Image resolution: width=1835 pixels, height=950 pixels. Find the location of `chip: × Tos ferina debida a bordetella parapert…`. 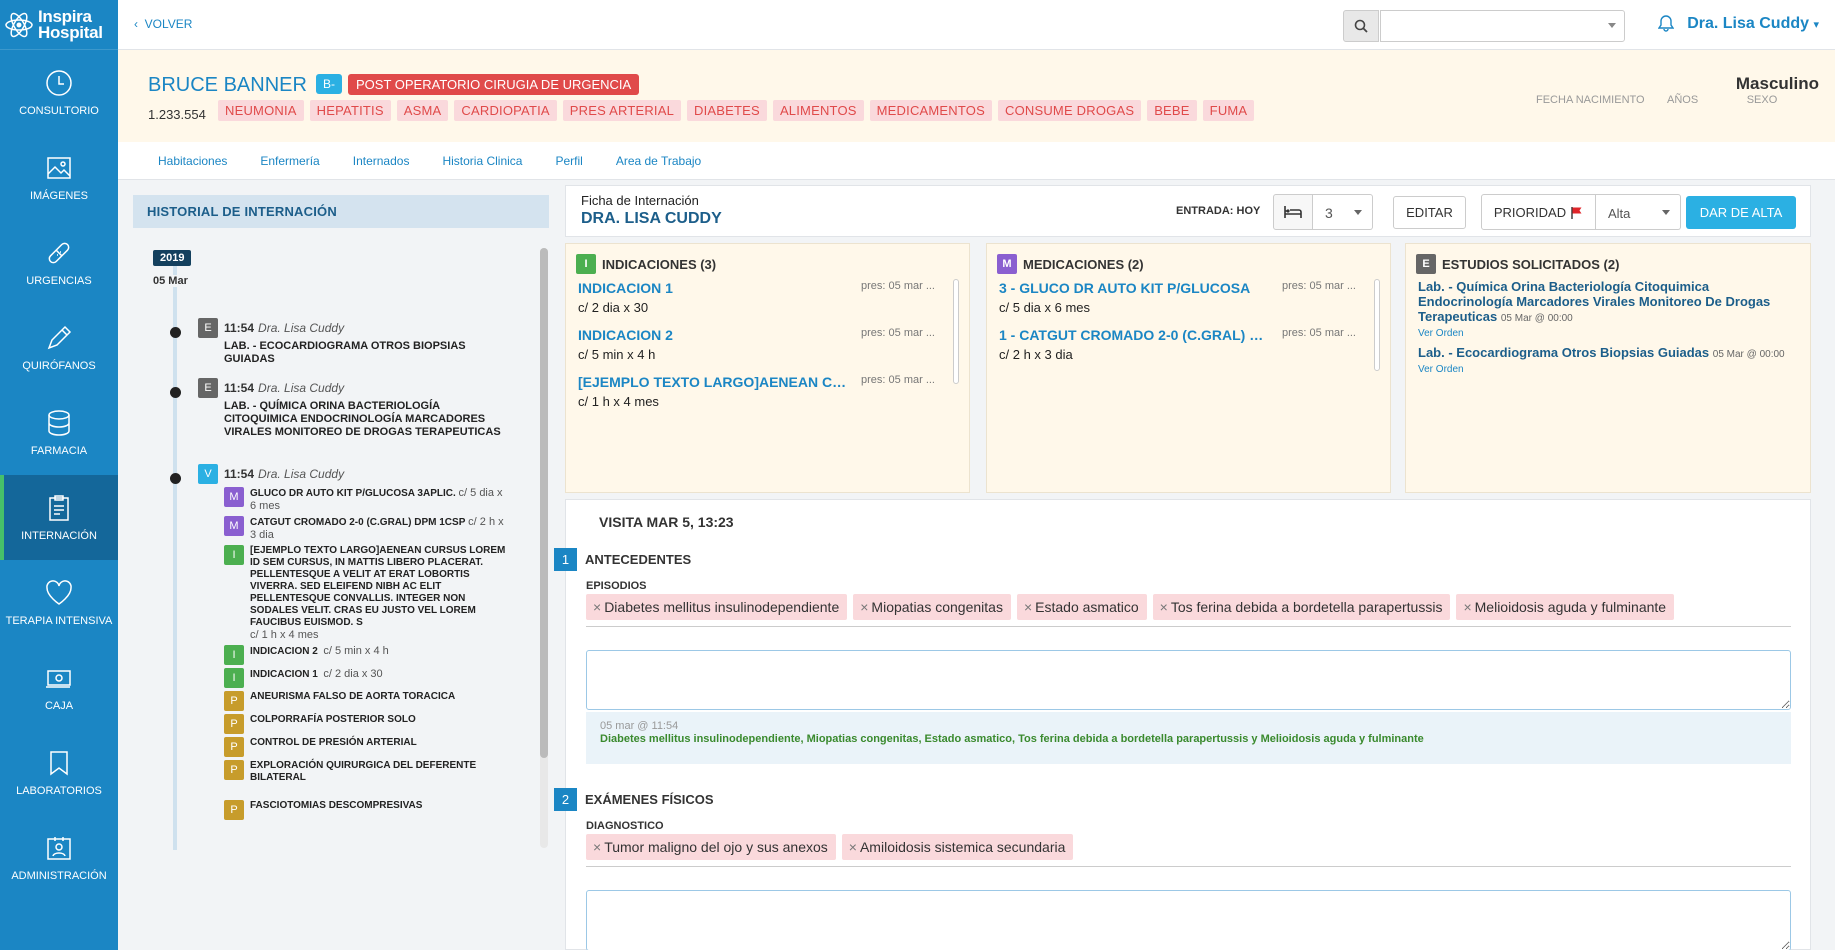

chip: × Tos ferina debida a bordetella parapert… is located at coordinates (1301, 607).